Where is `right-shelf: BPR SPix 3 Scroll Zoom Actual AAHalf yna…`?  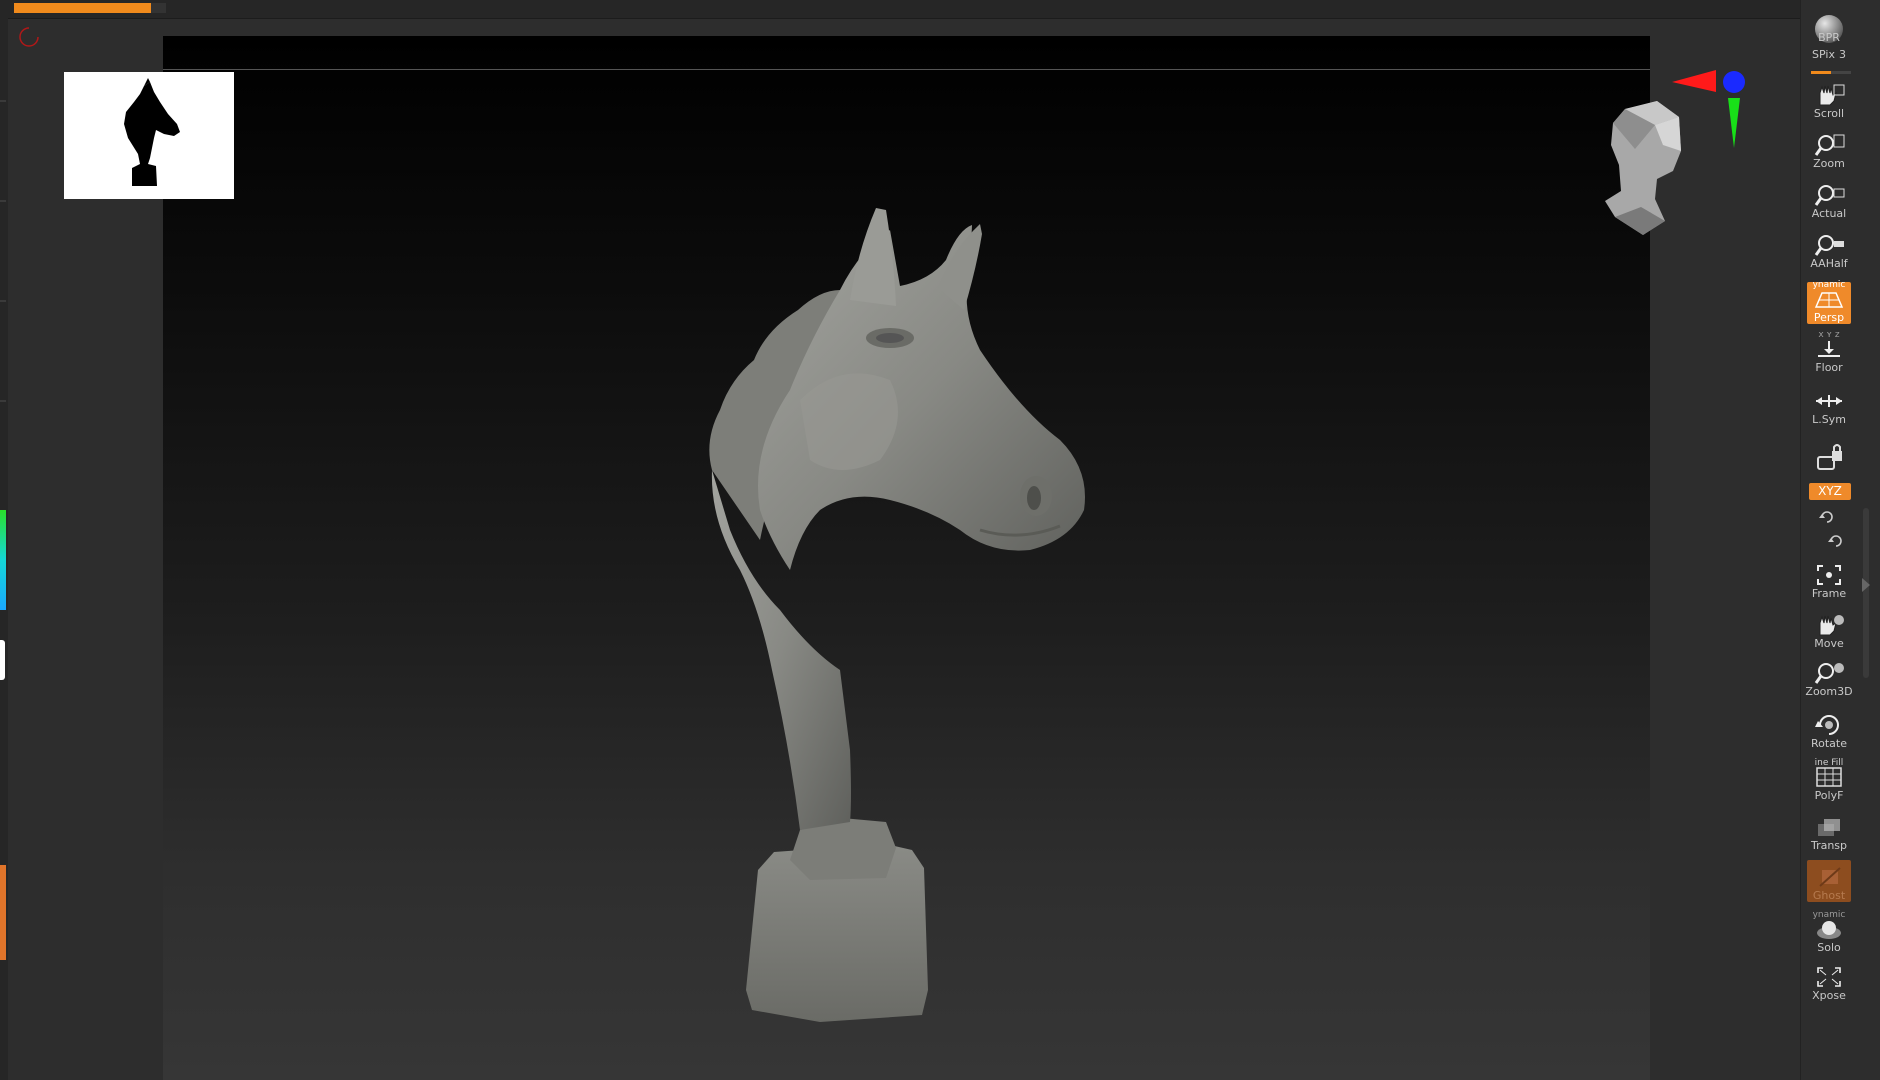
right-shelf: BPR SPix 3 Scroll Zoom Actual AAHalf yna… is located at coordinates (1840, 540).